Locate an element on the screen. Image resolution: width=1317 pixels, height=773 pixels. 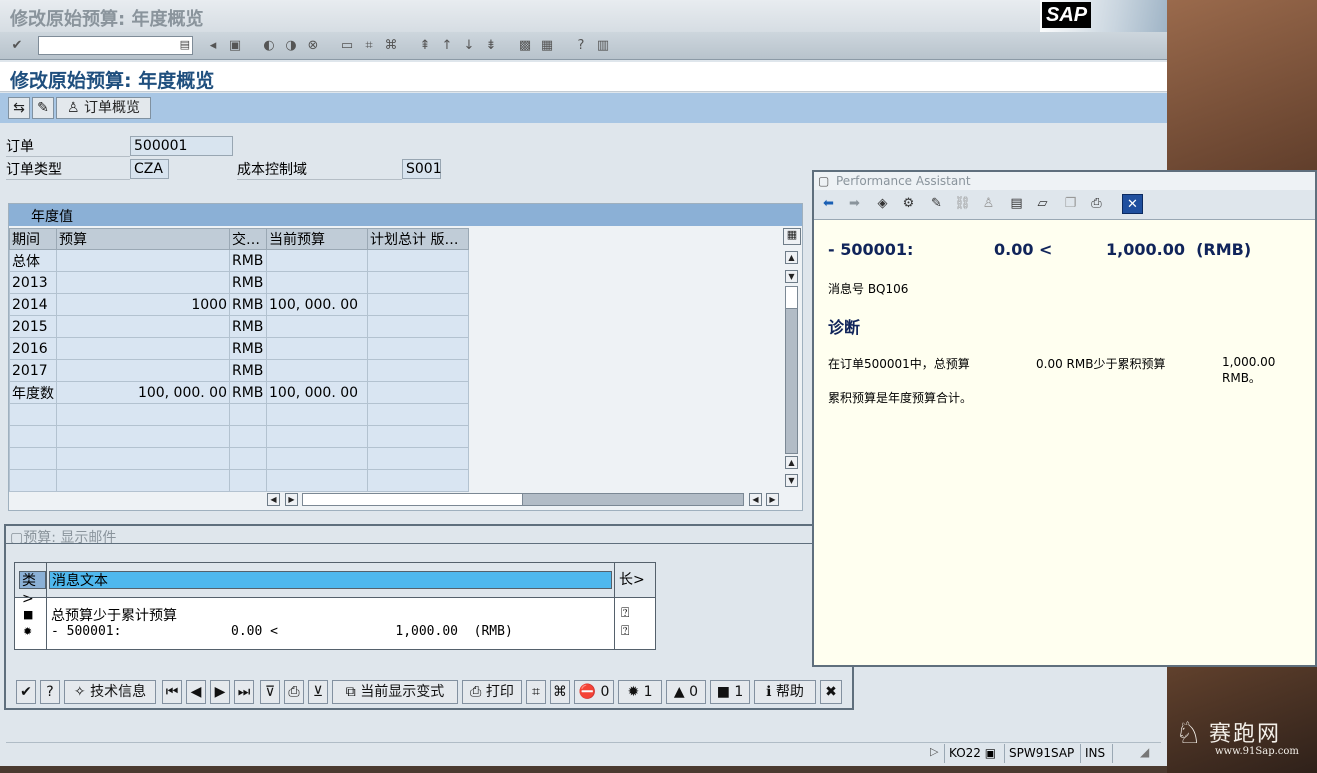
help-icon: ? is located at coordinates (581, 46).